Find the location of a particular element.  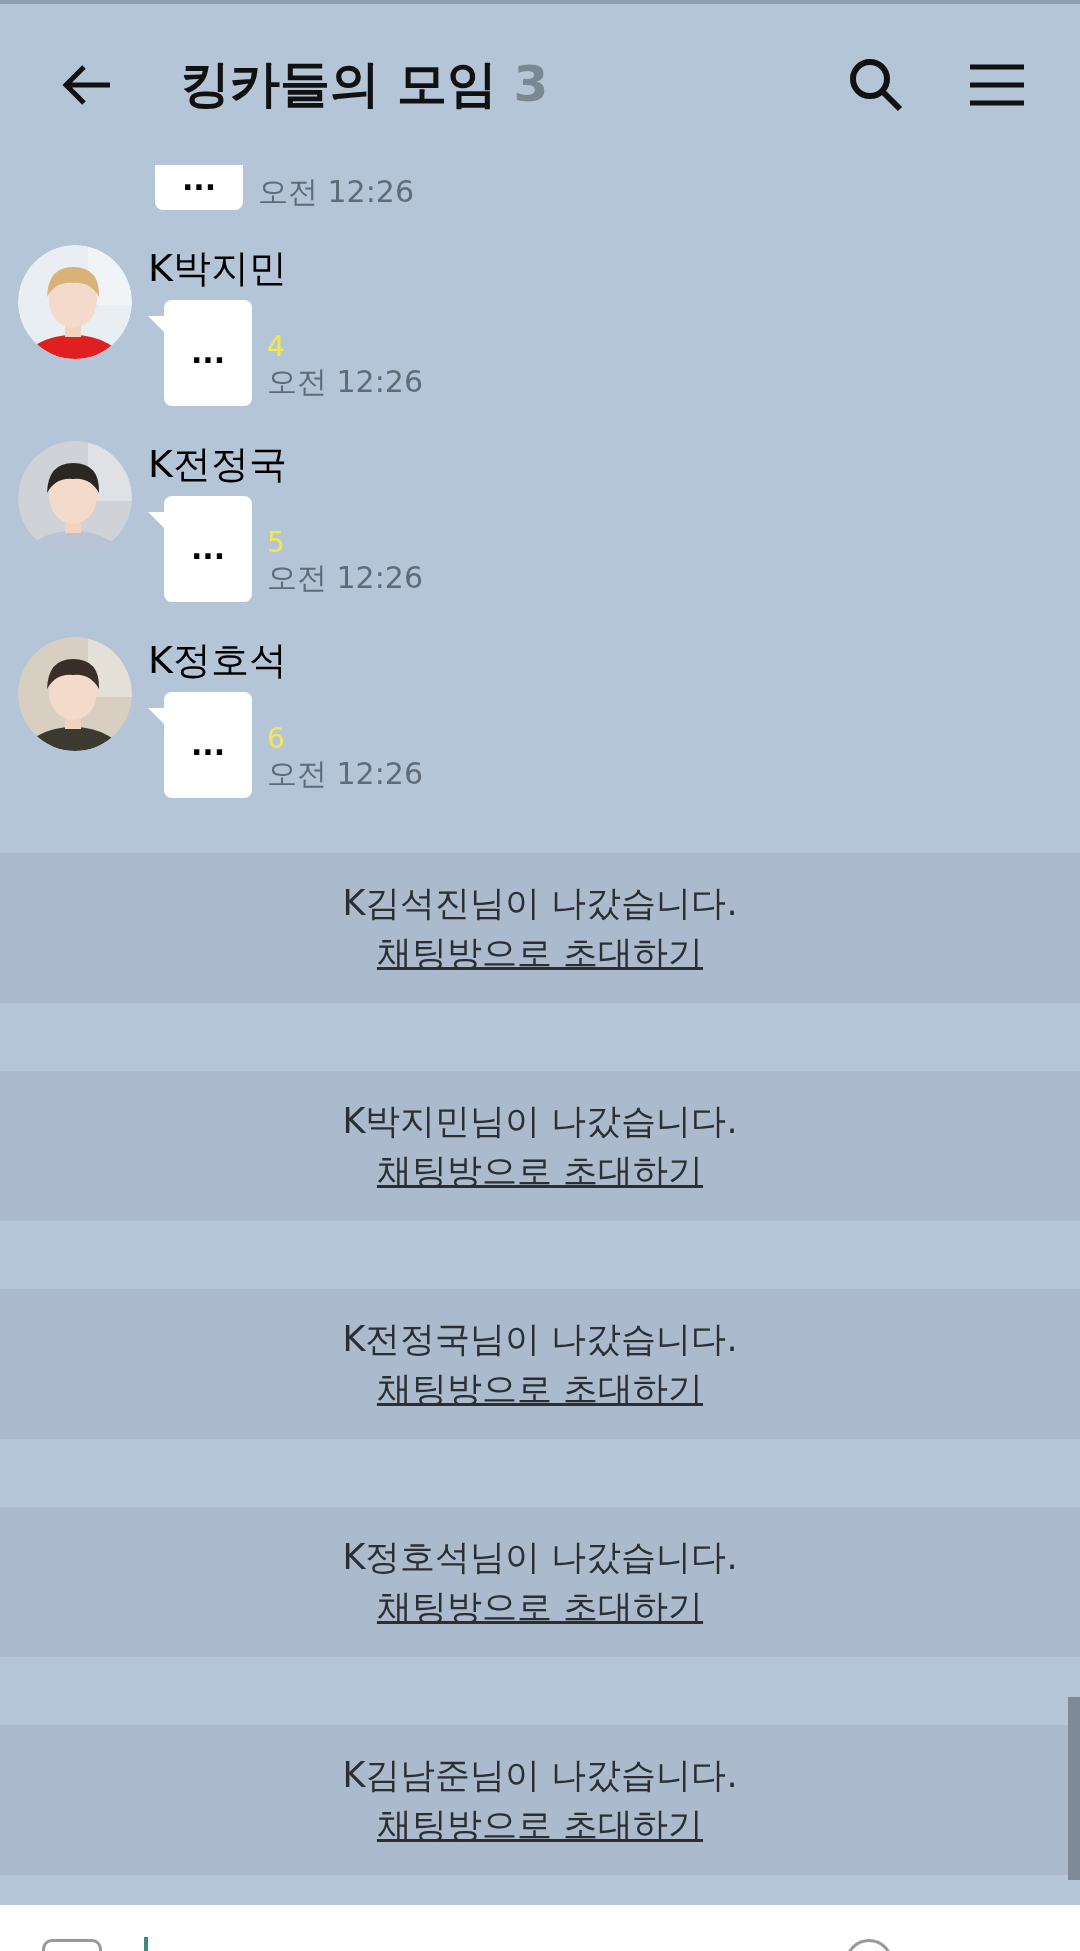

chat-title: 킹카들의 모임 is located at coordinates (339, 84).